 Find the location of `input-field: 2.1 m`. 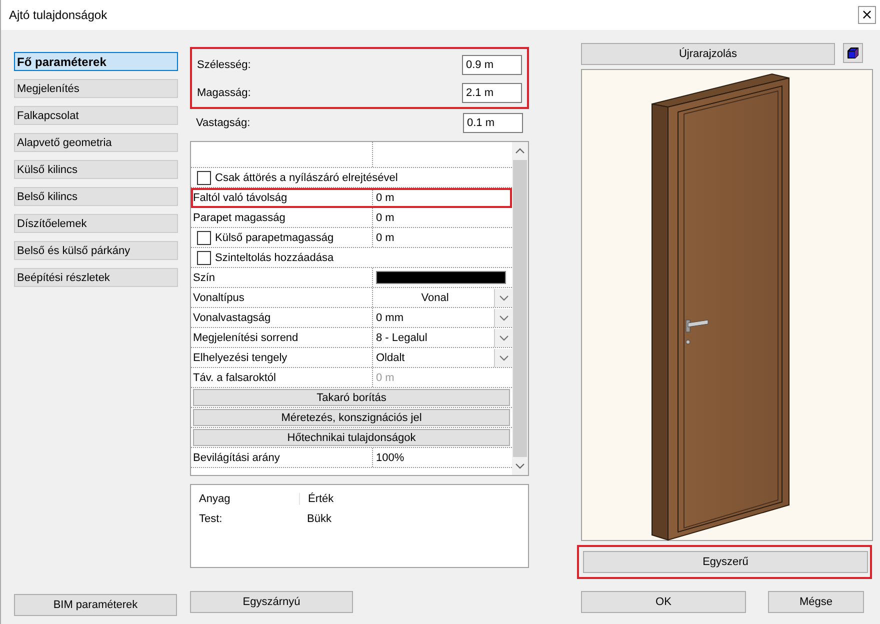

input-field: 2.1 m is located at coordinates (492, 93).